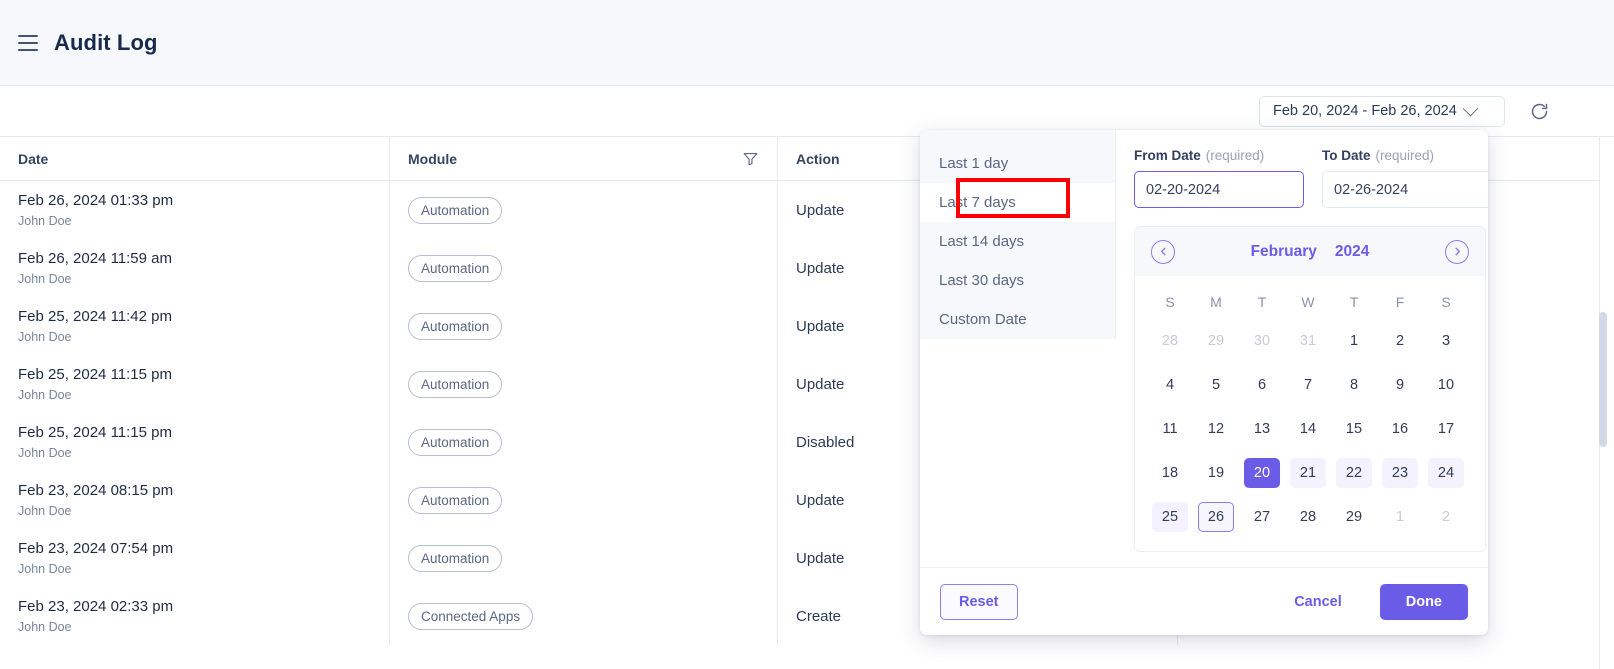 The height and width of the screenshot is (669, 1614). I want to click on row-user: John Doe, so click(45, 510).